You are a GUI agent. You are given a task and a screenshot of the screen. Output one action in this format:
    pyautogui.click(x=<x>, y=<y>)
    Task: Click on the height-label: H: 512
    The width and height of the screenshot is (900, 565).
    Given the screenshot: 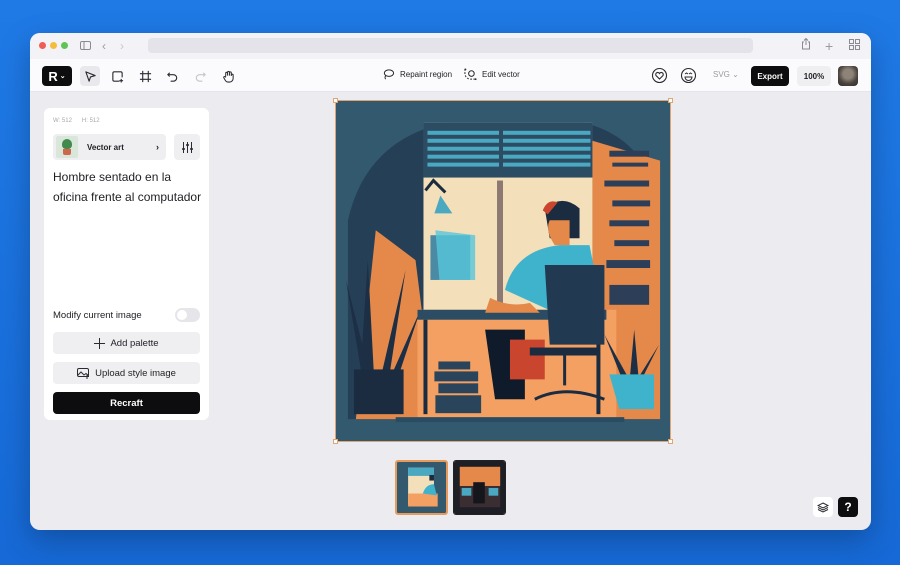 What is the action you would take?
    pyautogui.click(x=90, y=121)
    